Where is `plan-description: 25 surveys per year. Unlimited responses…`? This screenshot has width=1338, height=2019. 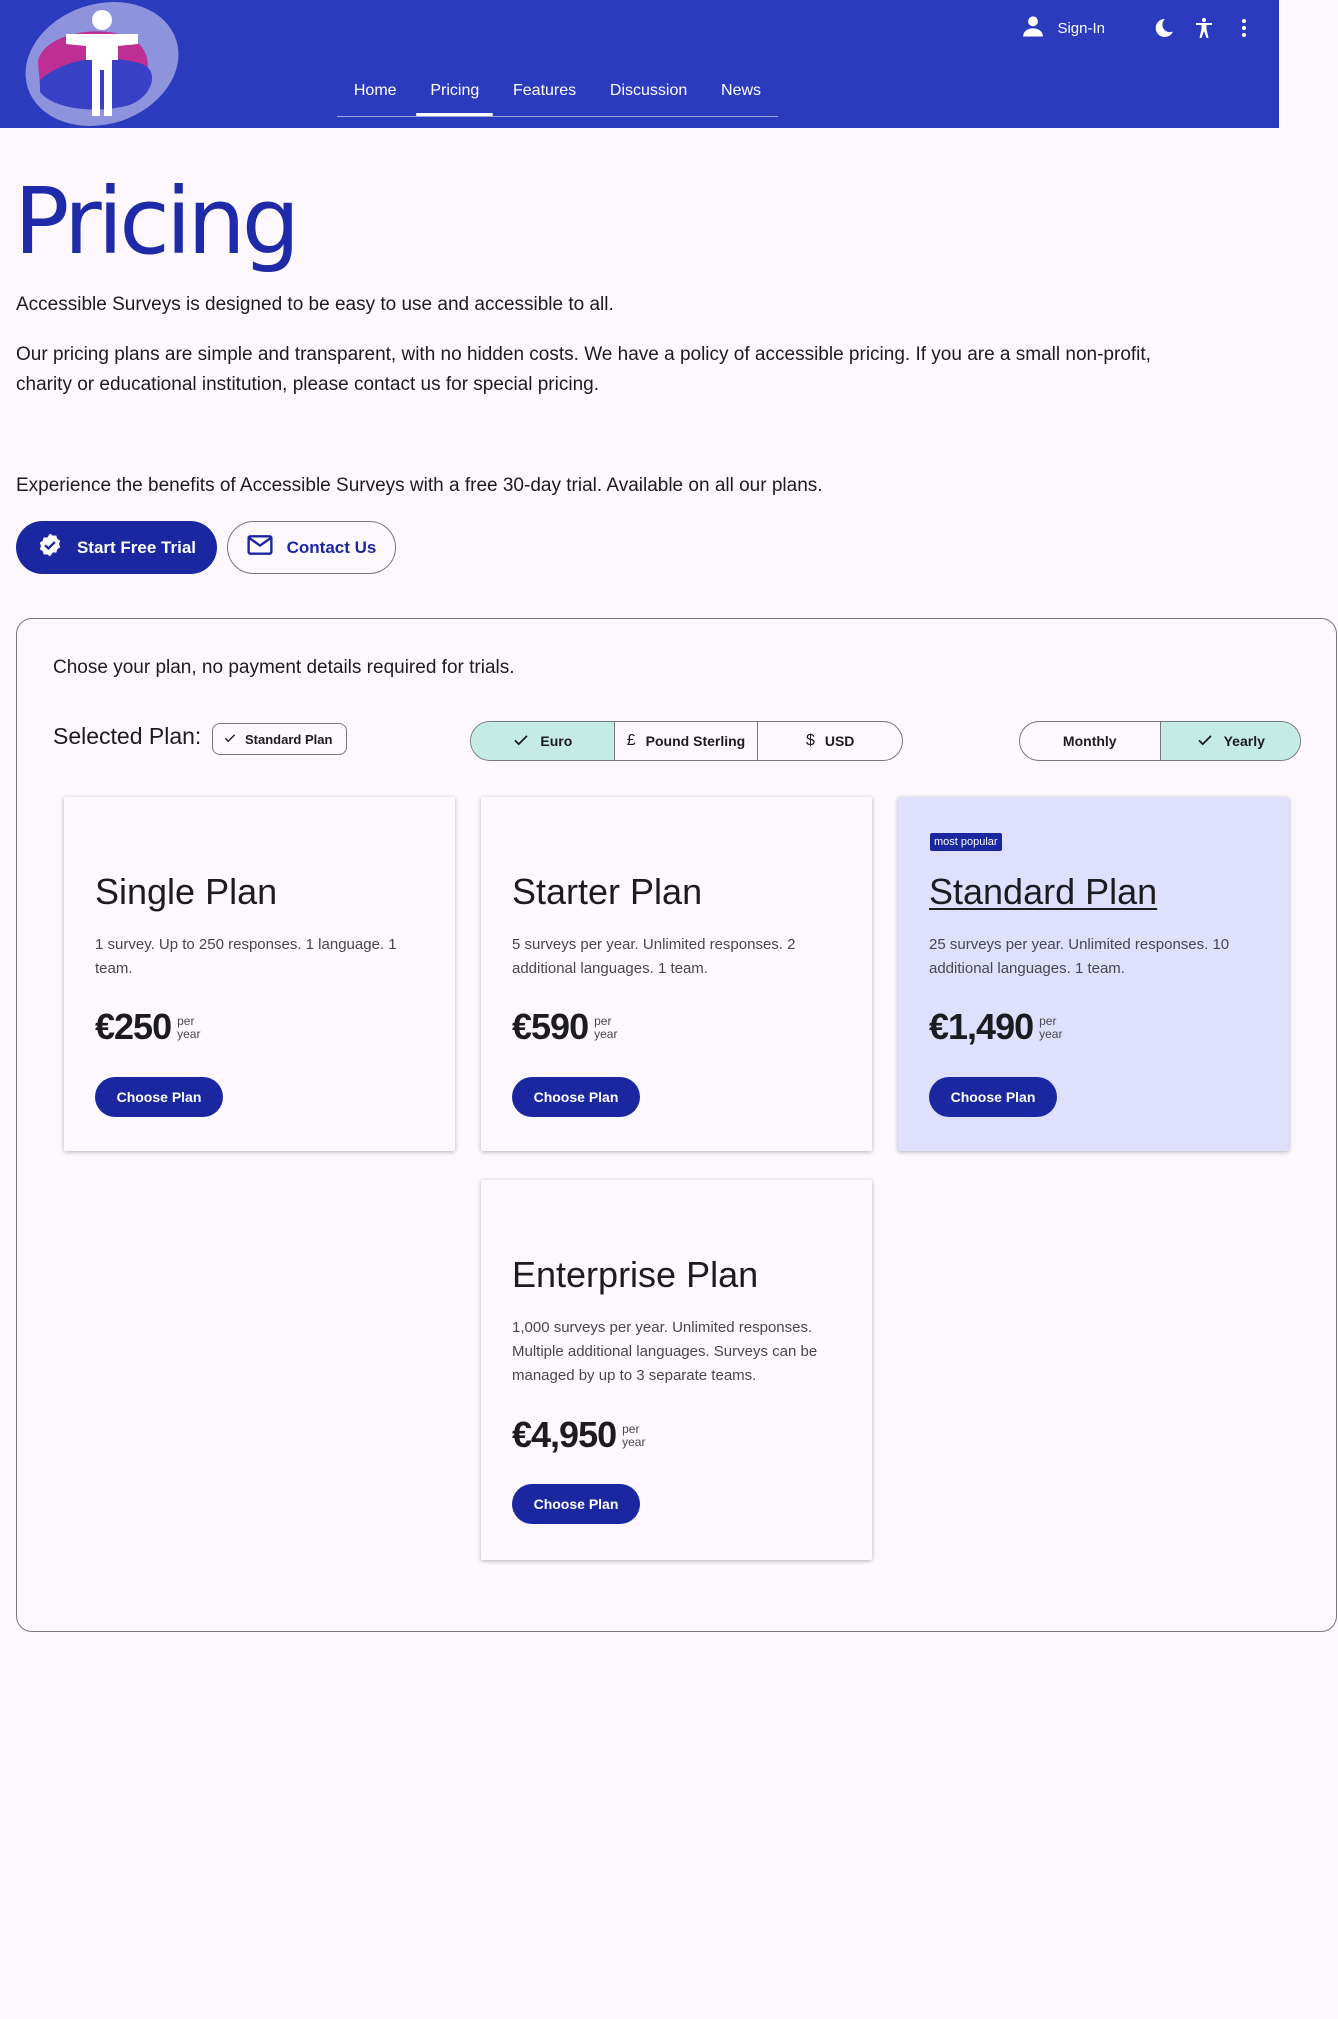 plan-description: 25 surveys per year. Unlimited responses… is located at coordinates (1079, 956).